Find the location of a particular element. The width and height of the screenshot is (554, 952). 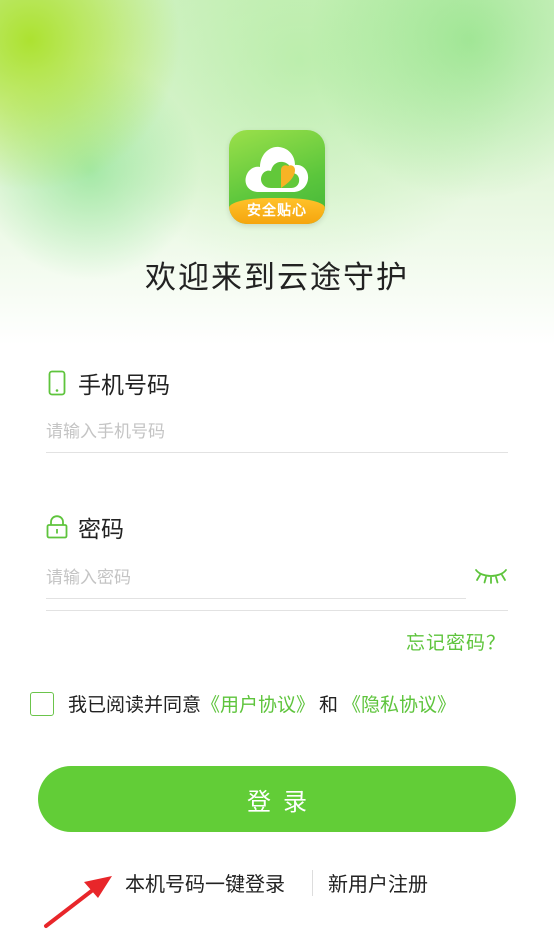

privacy-policy-link: 《隐私协议》 is located at coordinates (399, 703).